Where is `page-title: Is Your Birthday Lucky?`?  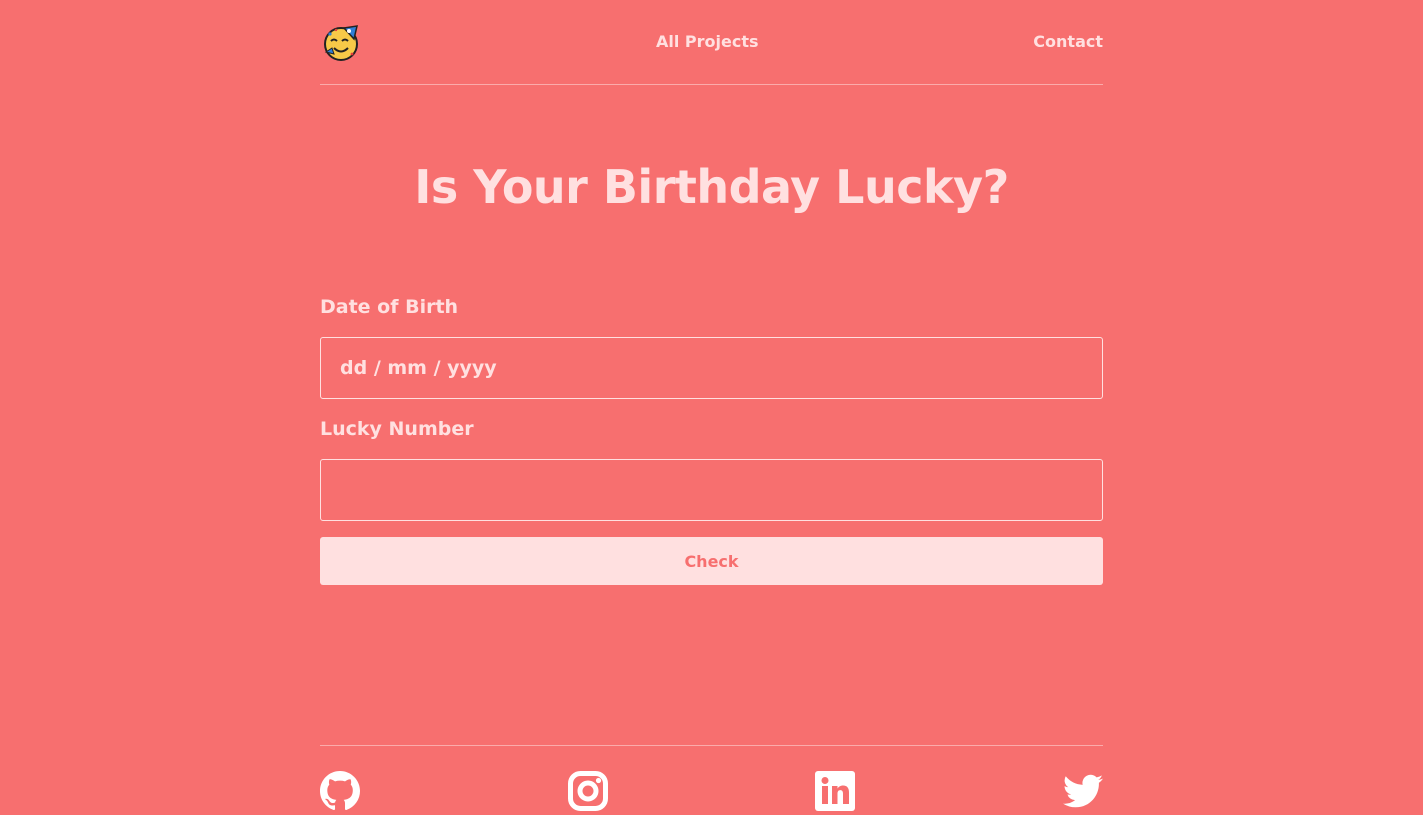
page-title: Is Your Birthday Lucky? is located at coordinates (711, 187).